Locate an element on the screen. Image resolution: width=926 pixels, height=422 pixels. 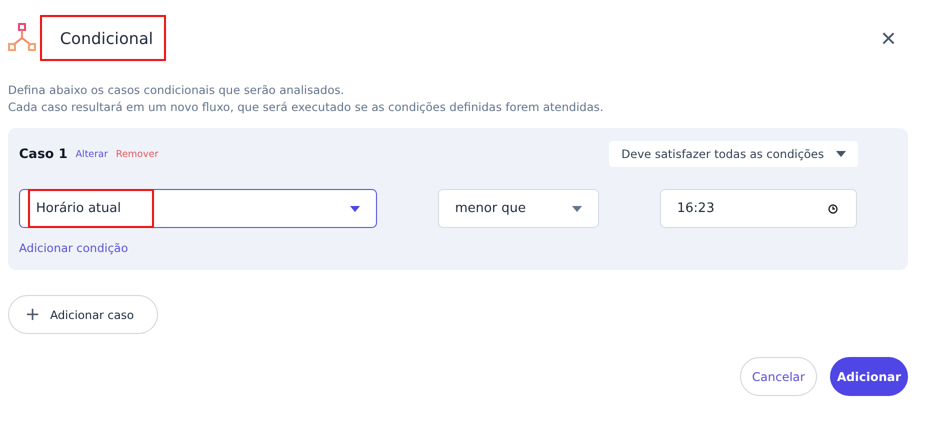
edit-link: Alterar is located at coordinates (92, 154).